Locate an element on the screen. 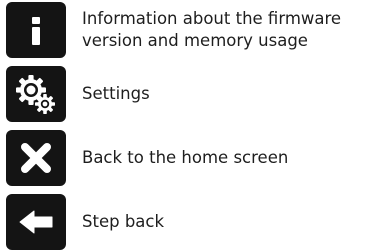 The width and height of the screenshot is (372, 252). arrow-left-icon is located at coordinates (36, 222).